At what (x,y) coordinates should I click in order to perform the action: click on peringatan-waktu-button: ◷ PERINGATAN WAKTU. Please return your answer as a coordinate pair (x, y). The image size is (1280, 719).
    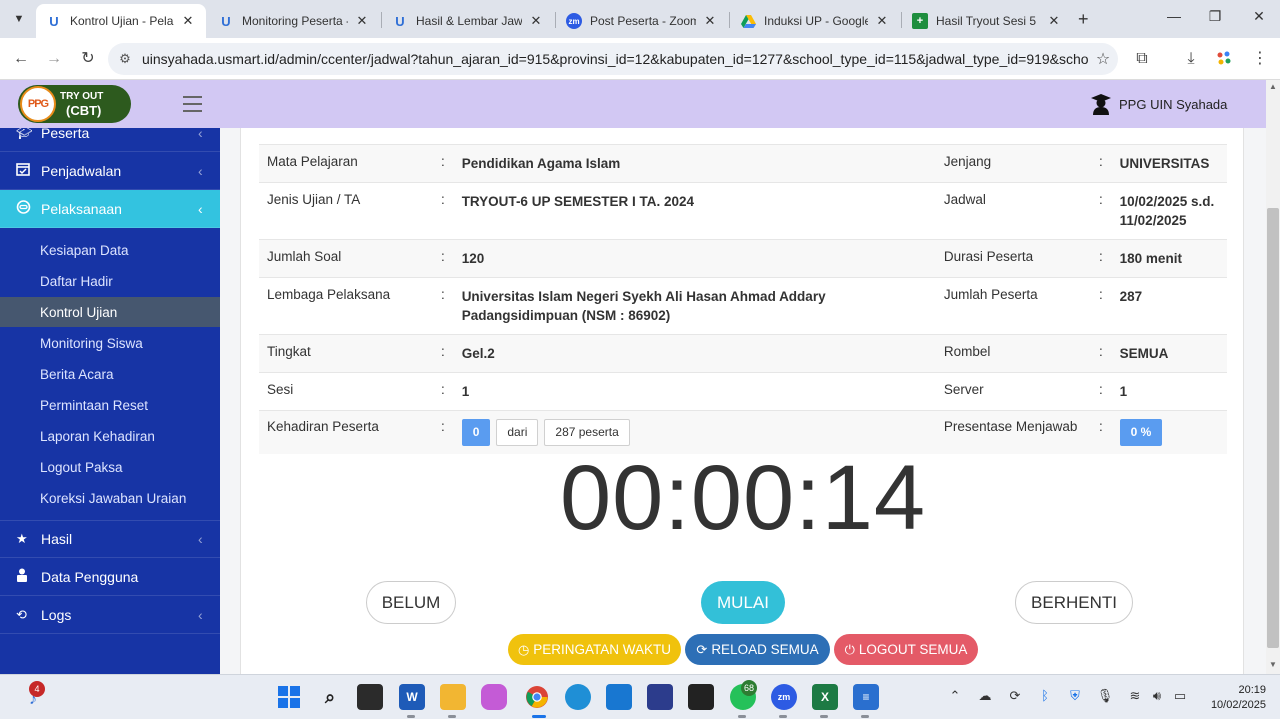
    Looking at the image, I should click on (594, 649).